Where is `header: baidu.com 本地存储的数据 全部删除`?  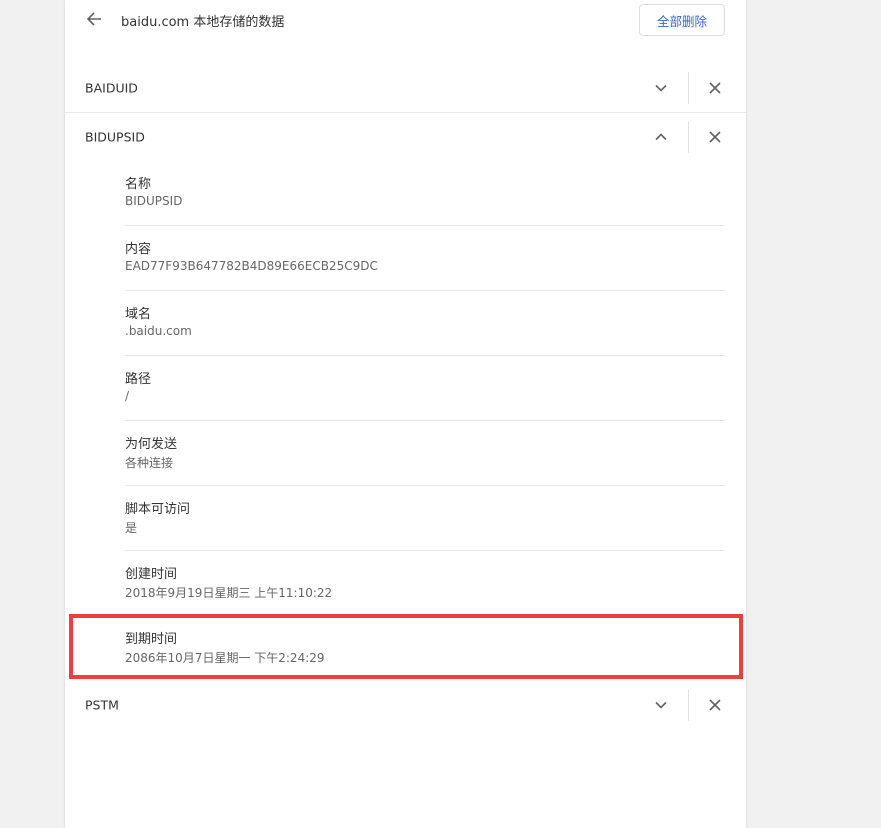
header: baidu.com 本地存储的数据 全部删除 is located at coordinates (405, 20).